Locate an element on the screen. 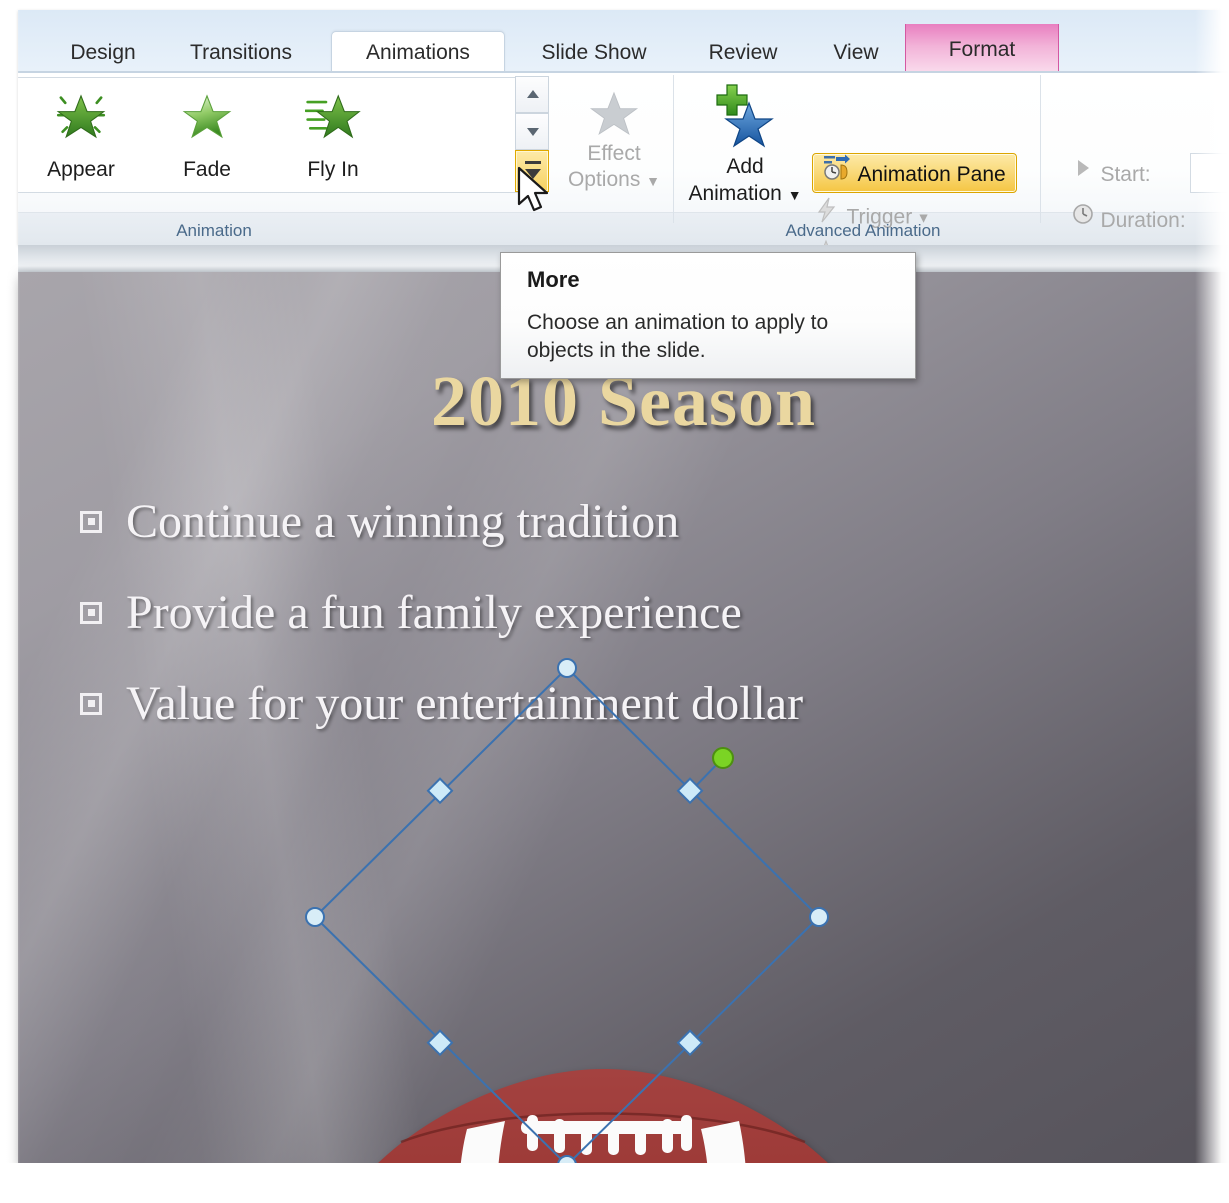 The height and width of the screenshot is (1203, 1229). gallery-item-label: Fly In is located at coordinates (333, 169).